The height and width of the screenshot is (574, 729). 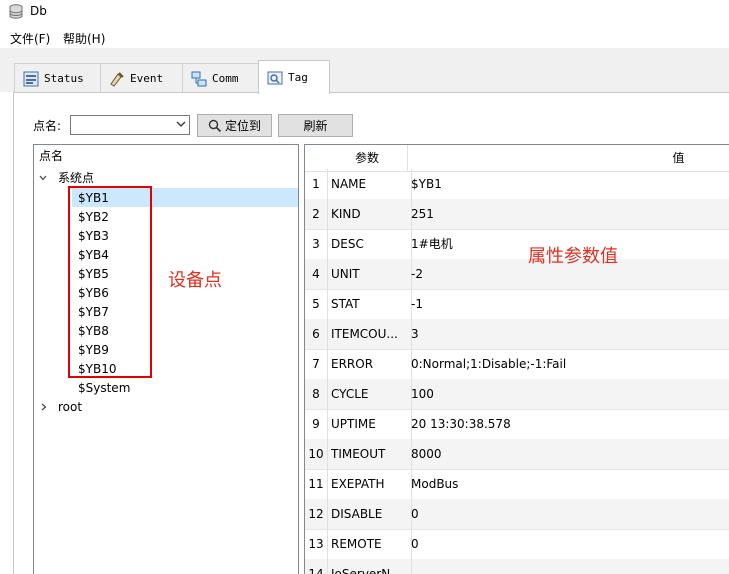 I want to click on window-title: Db, so click(x=38, y=11).